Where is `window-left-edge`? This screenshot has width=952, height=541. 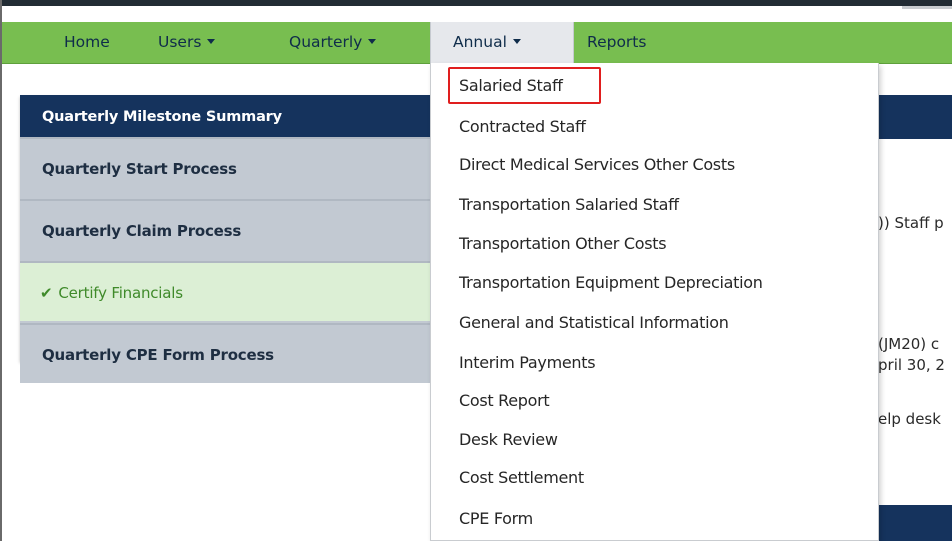
window-left-edge is located at coordinates (1, 270).